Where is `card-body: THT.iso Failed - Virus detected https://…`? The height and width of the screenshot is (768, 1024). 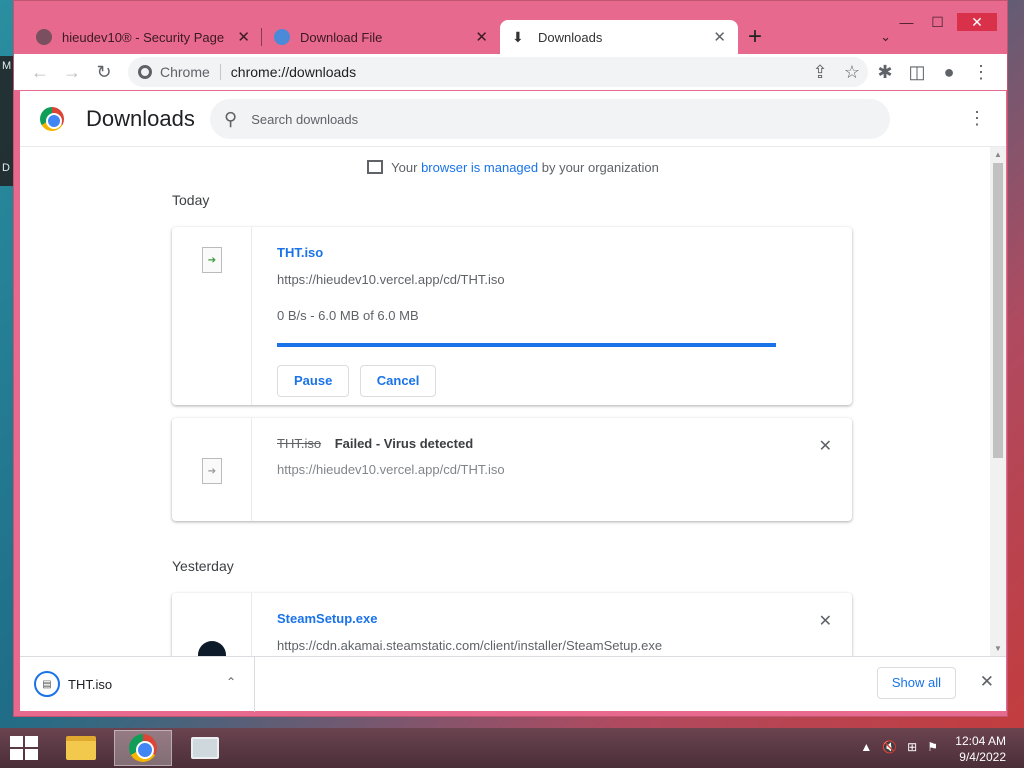
card-body: THT.iso Failed - Virus detected https://… is located at coordinates (554, 456).